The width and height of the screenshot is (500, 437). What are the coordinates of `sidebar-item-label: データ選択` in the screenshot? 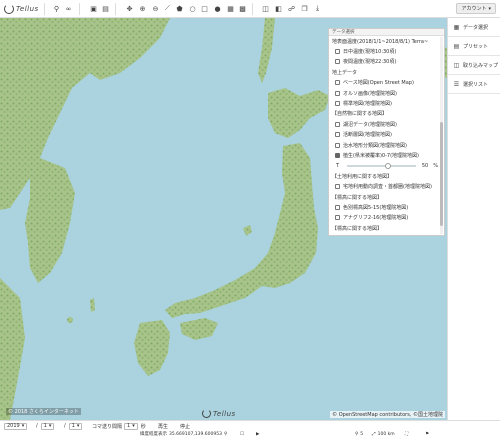 It's located at (476, 27).